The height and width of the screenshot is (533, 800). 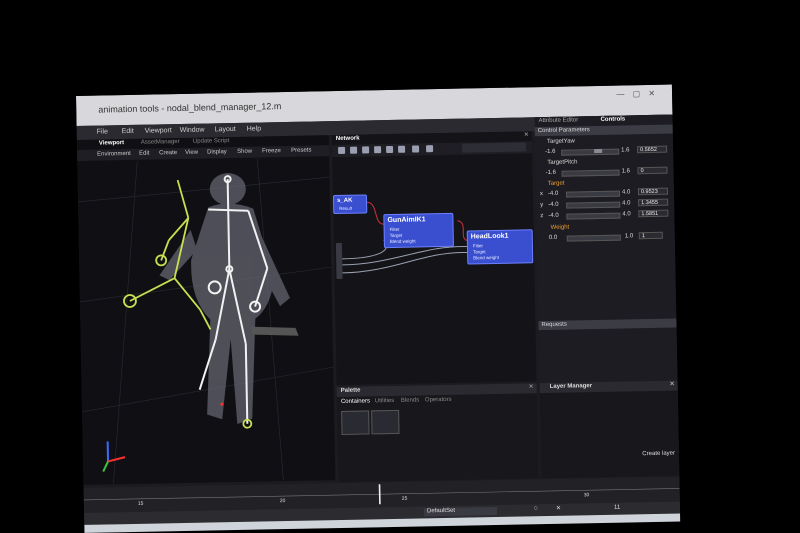 I want to click on target-z-max: 4.0, so click(x=626, y=214).